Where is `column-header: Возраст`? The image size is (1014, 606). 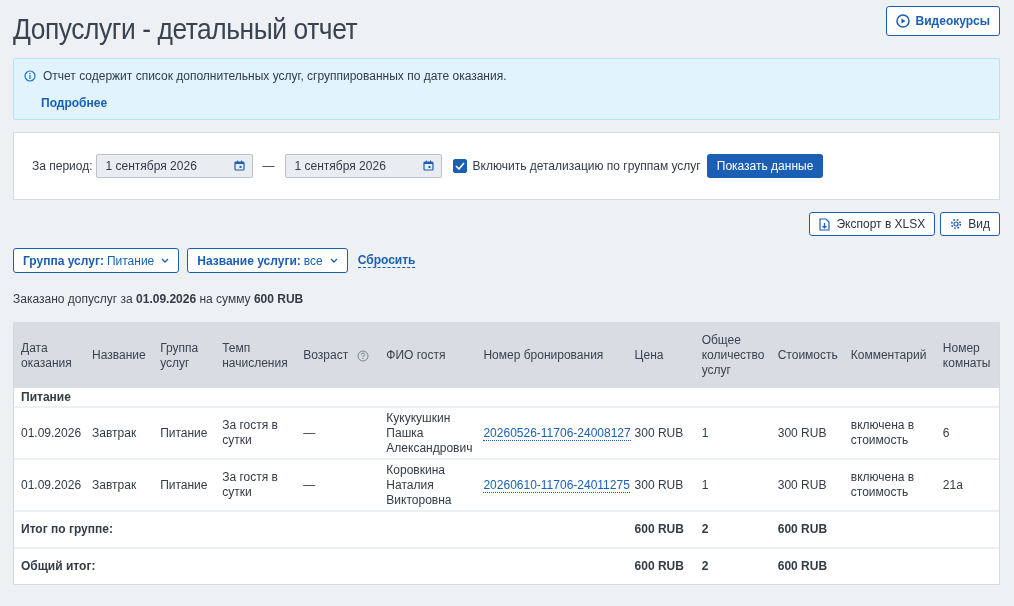 column-header: Возраст is located at coordinates (326, 356).